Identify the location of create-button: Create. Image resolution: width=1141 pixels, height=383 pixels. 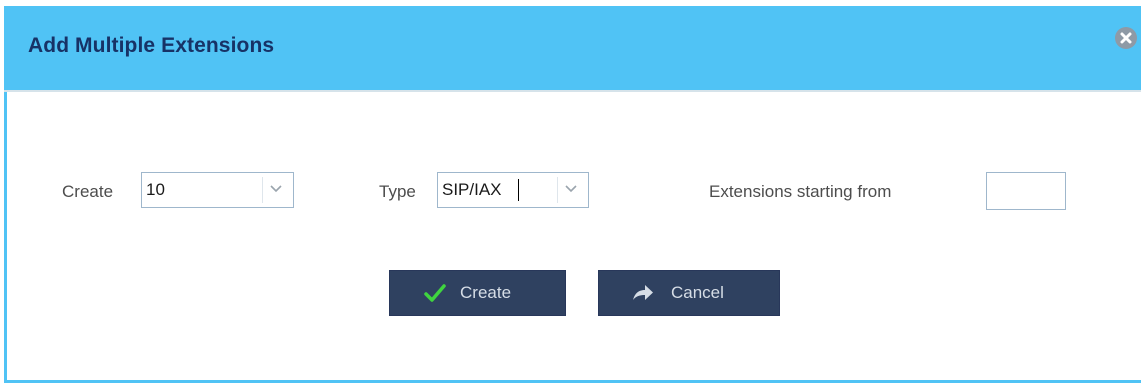
(477, 293).